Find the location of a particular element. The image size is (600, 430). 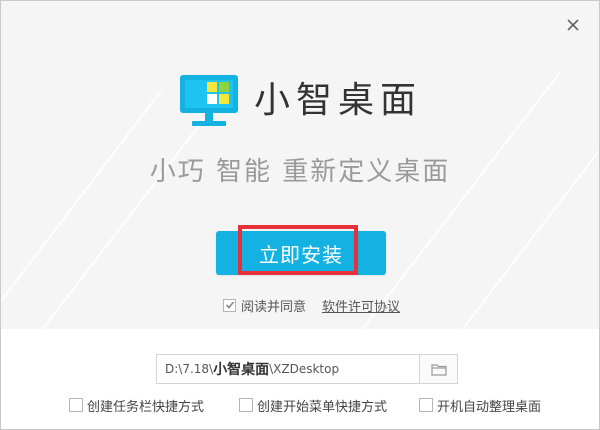

browse-button is located at coordinates (439, 369).